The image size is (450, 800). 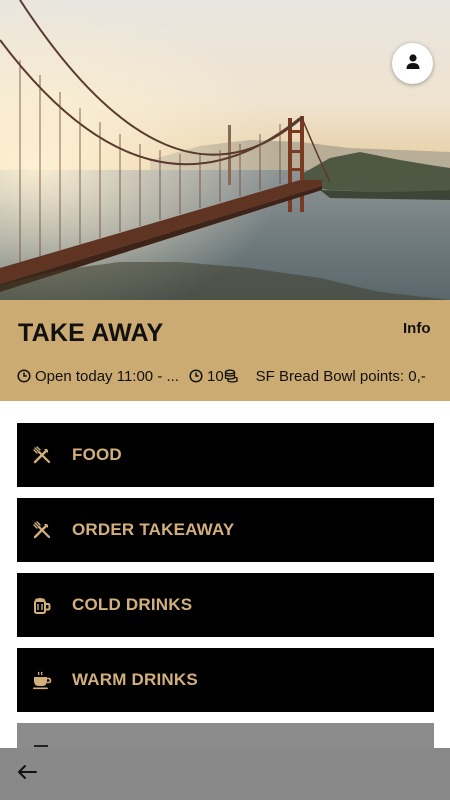 I want to click on menu-item-label: FOOD, so click(x=97, y=454).